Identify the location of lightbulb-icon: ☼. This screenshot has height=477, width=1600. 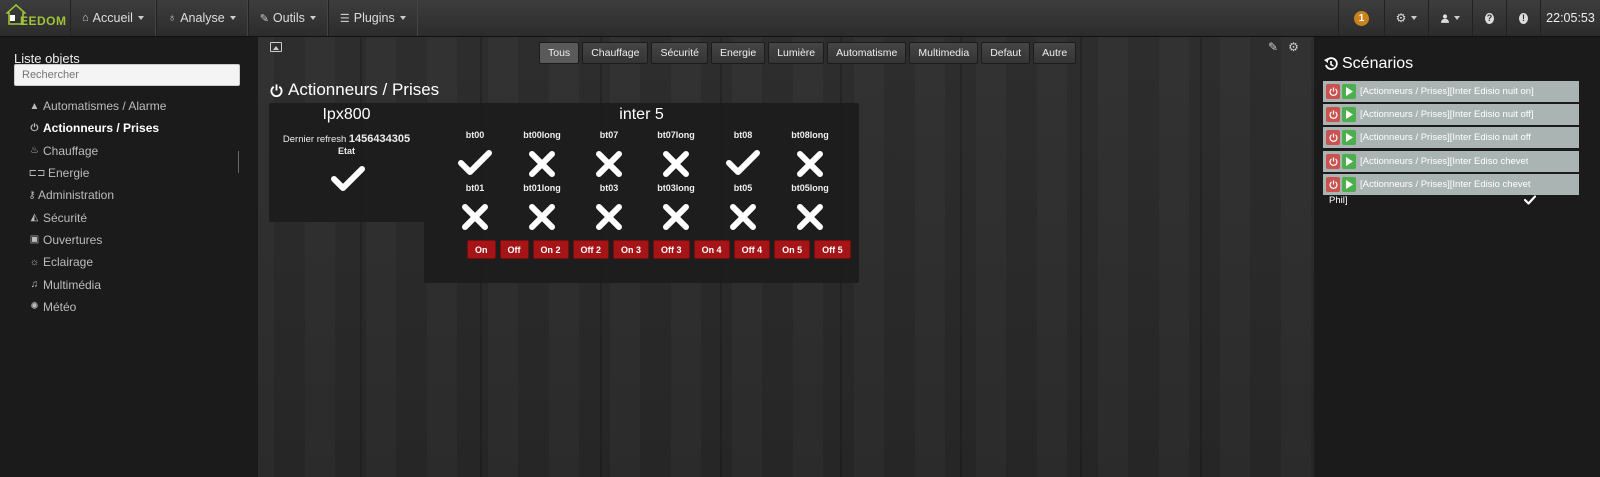
(34, 262).